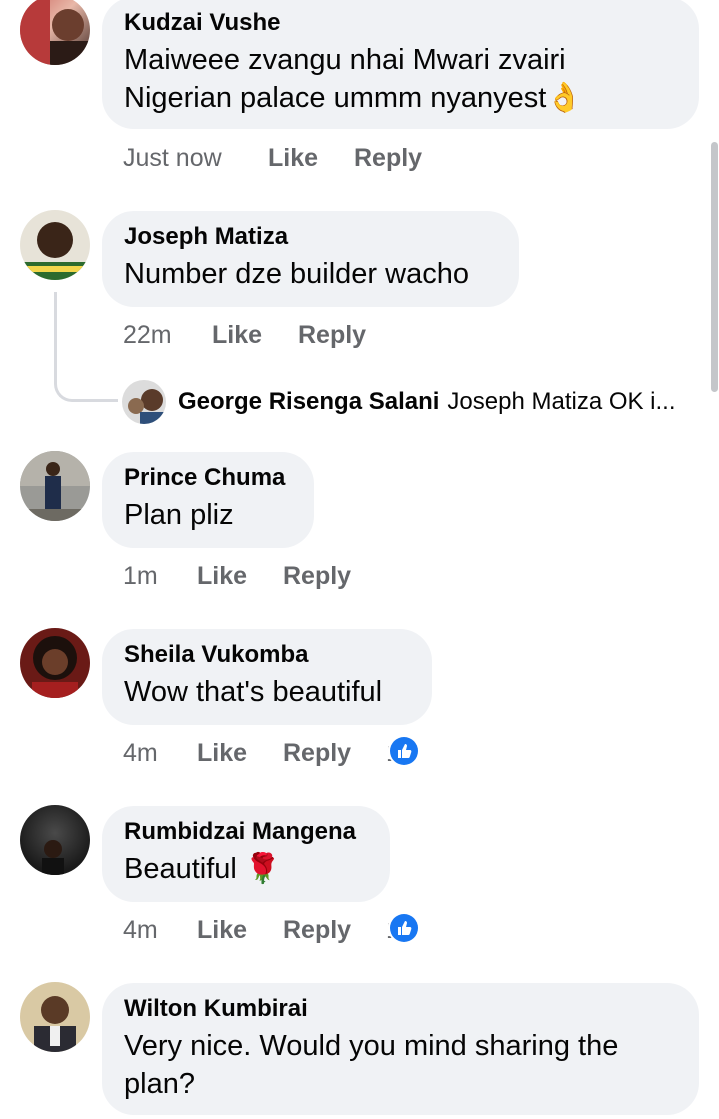 This screenshot has width=719, height=1119. Describe the element at coordinates (203, 869) in the screenshot. I see `comment-text: Beautiful 🌹` at that location.